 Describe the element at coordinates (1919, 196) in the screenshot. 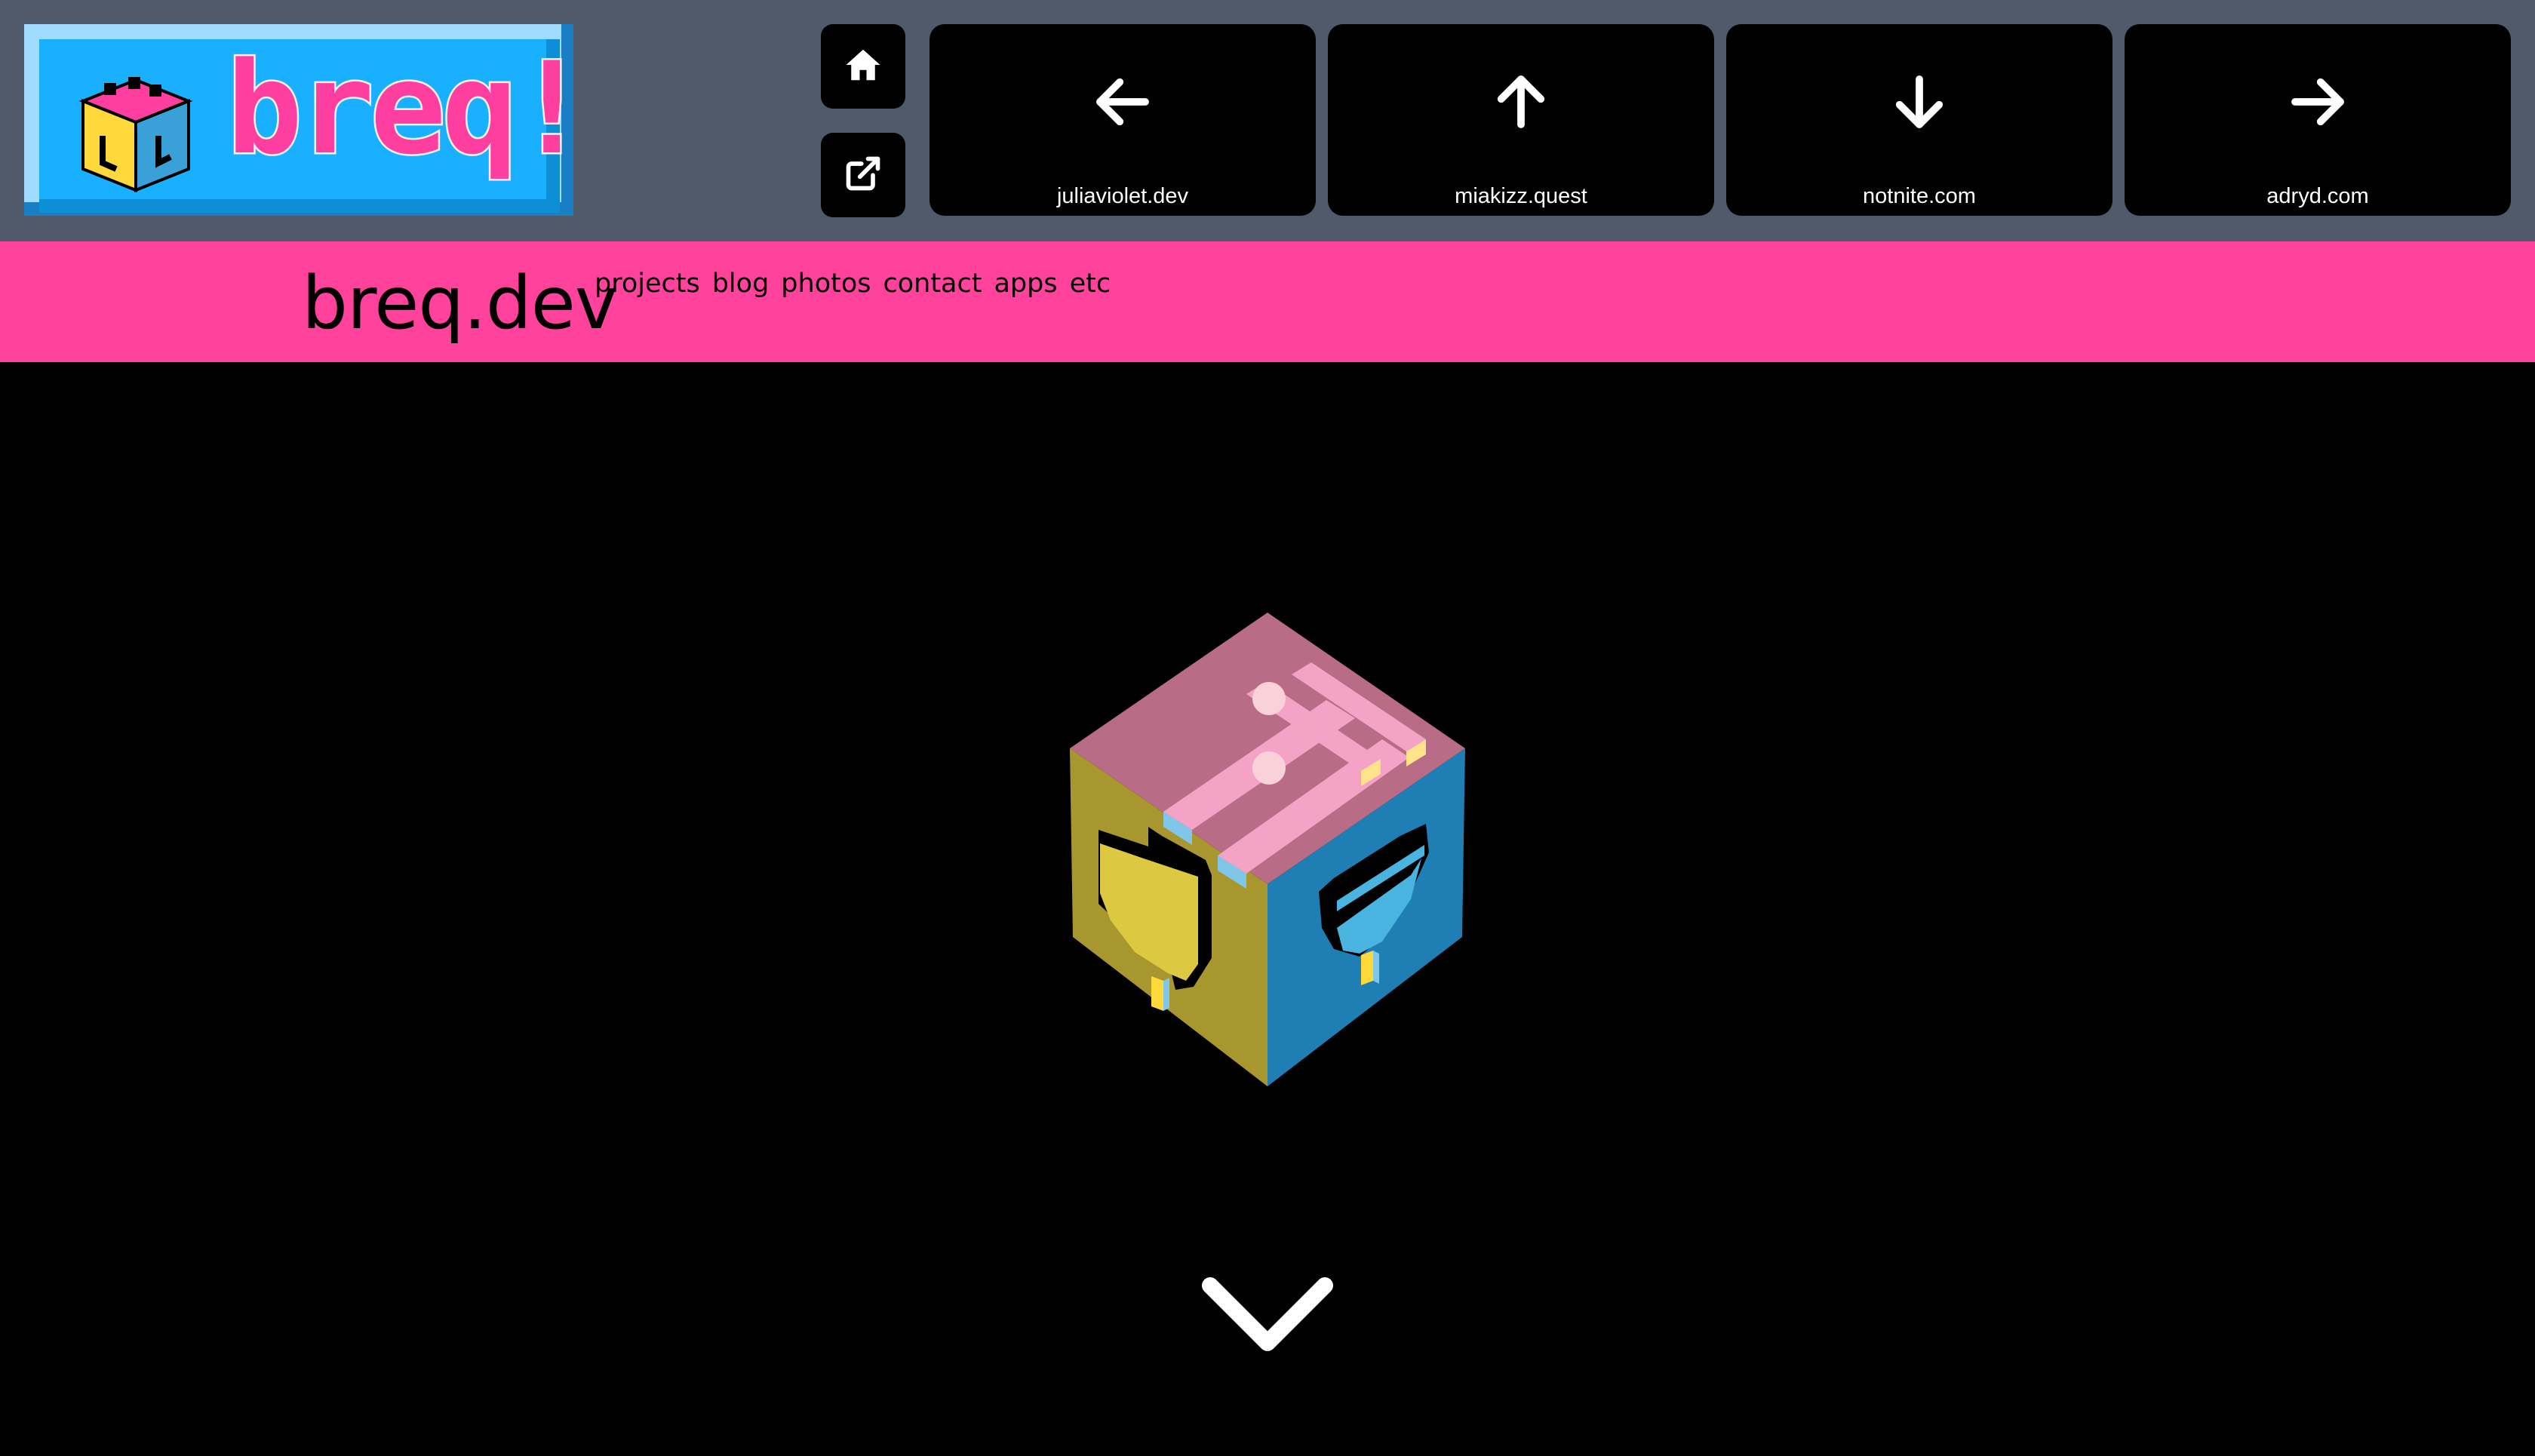

I see `webring-down-label: notnite.com` at that location.